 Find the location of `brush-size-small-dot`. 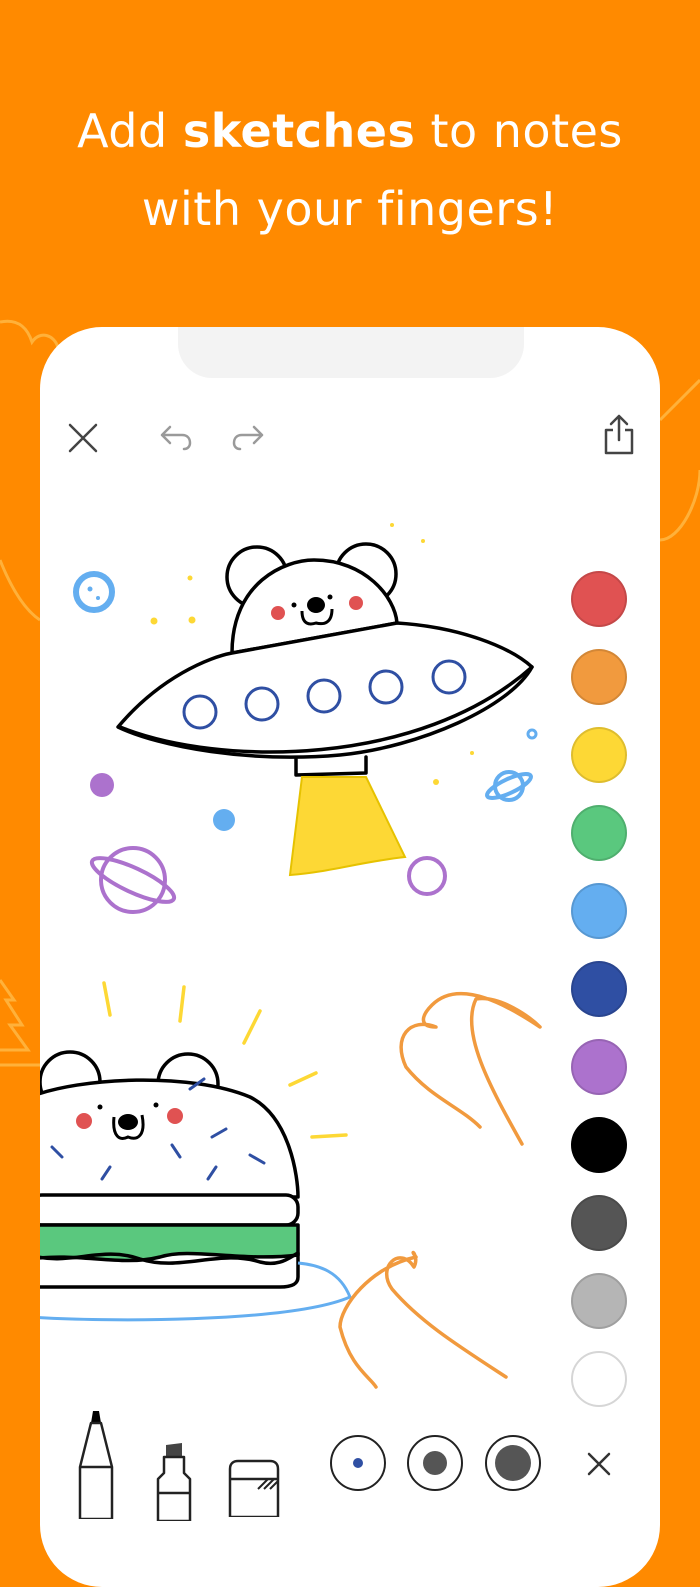

brush-size-small-dot is located at coordinates (357, 1462).